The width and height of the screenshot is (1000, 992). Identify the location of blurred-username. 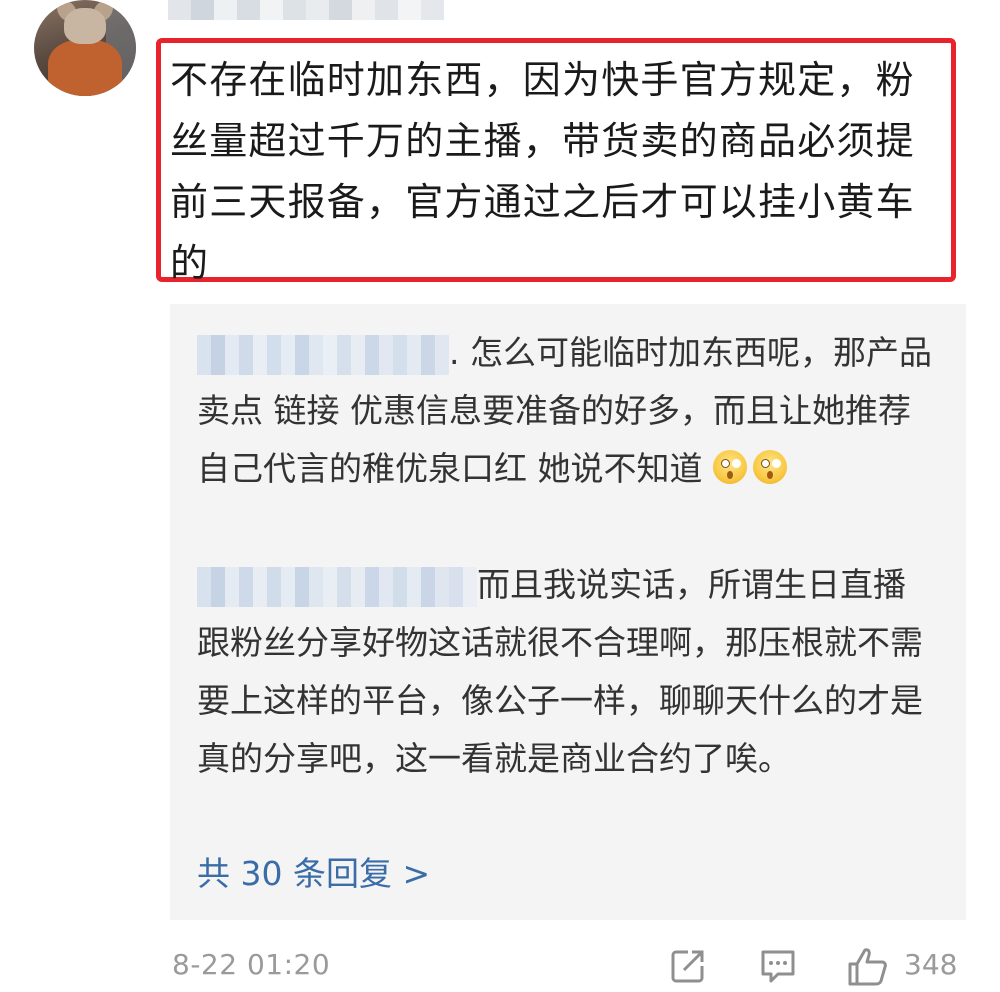
(306, 10).